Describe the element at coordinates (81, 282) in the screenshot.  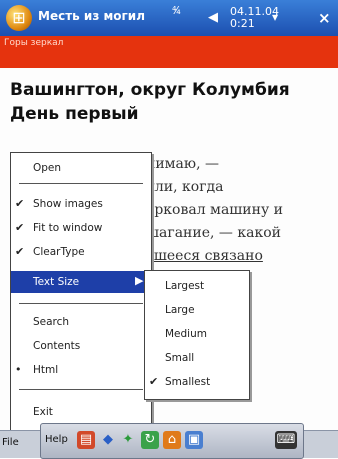
I see `menu-item-text-size: Text Size ▶` at that location.